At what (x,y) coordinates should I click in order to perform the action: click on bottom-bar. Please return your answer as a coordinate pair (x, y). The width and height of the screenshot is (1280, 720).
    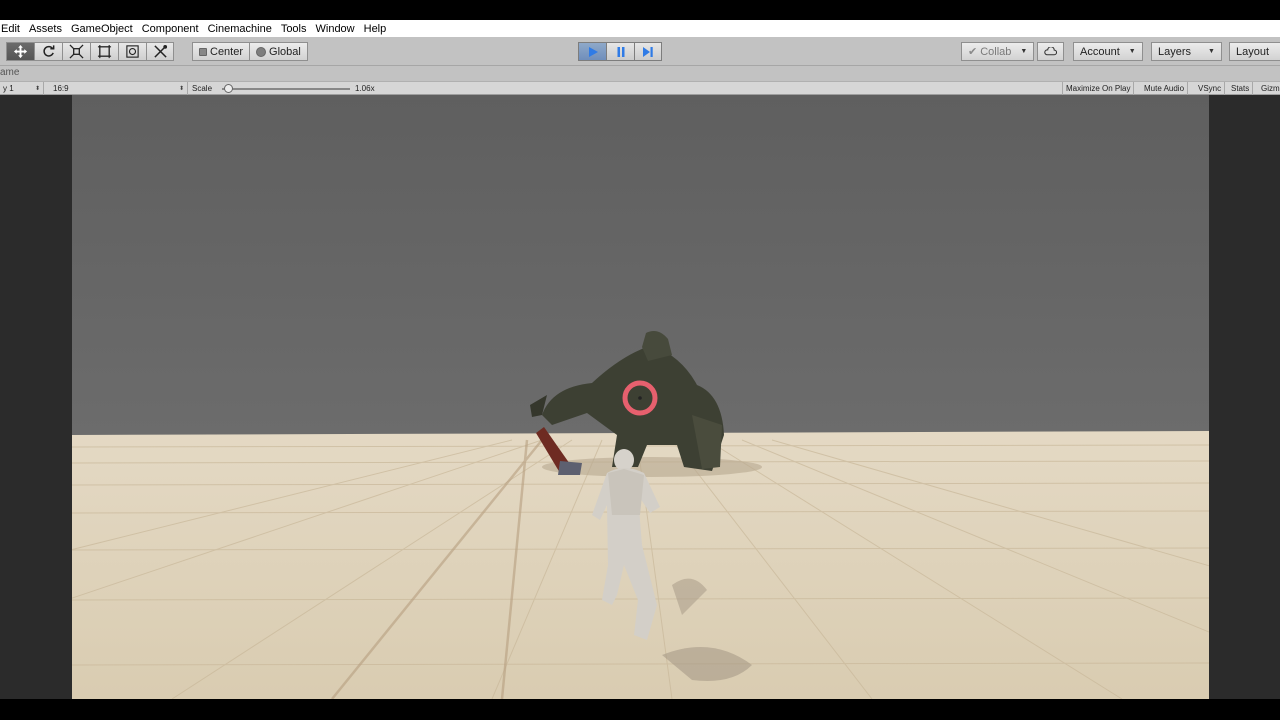
    Looking at the image, I should click on (640, 709).